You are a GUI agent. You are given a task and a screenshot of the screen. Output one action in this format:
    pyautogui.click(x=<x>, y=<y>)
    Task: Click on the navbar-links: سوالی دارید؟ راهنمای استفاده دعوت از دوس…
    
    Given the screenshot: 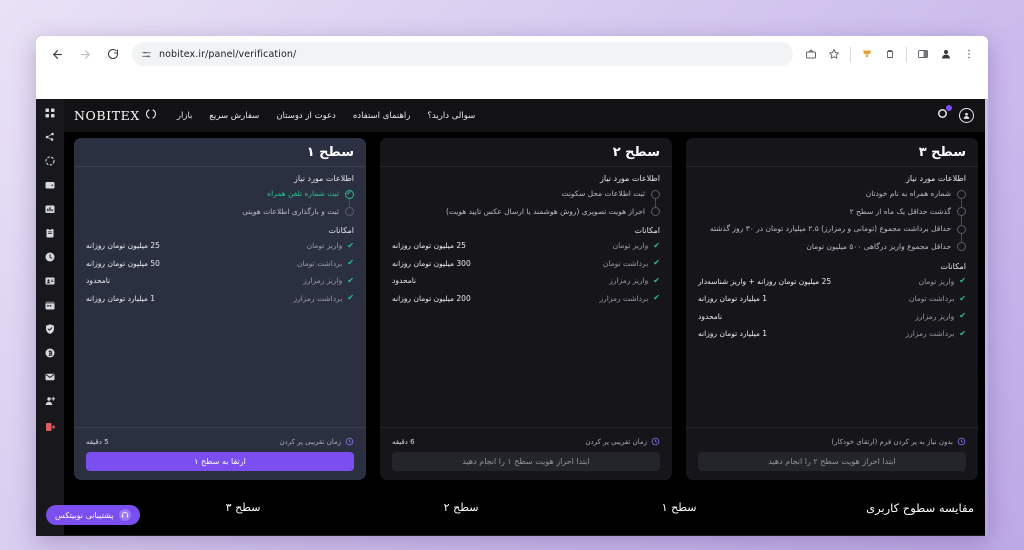 What is the action you would take?
    pyautogui.click(x=326, y=116)
    